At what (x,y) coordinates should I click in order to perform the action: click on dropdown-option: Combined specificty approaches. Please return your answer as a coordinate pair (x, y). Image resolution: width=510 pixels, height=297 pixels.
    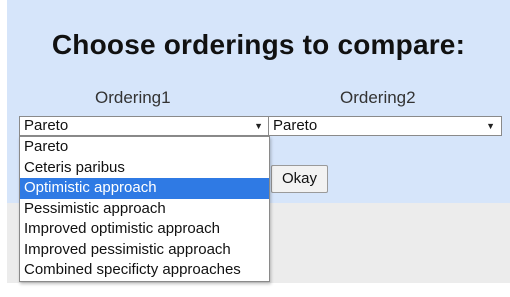
    Looking at the image, I should click on (144, 270).